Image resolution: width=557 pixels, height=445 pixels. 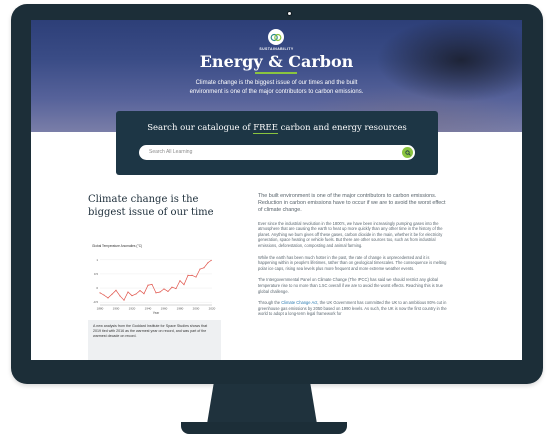 What do you see at coordinates (148, 309) in the screenshot?
I see `chart-x-tick-label: 1940` at bounding box center [148, 309].